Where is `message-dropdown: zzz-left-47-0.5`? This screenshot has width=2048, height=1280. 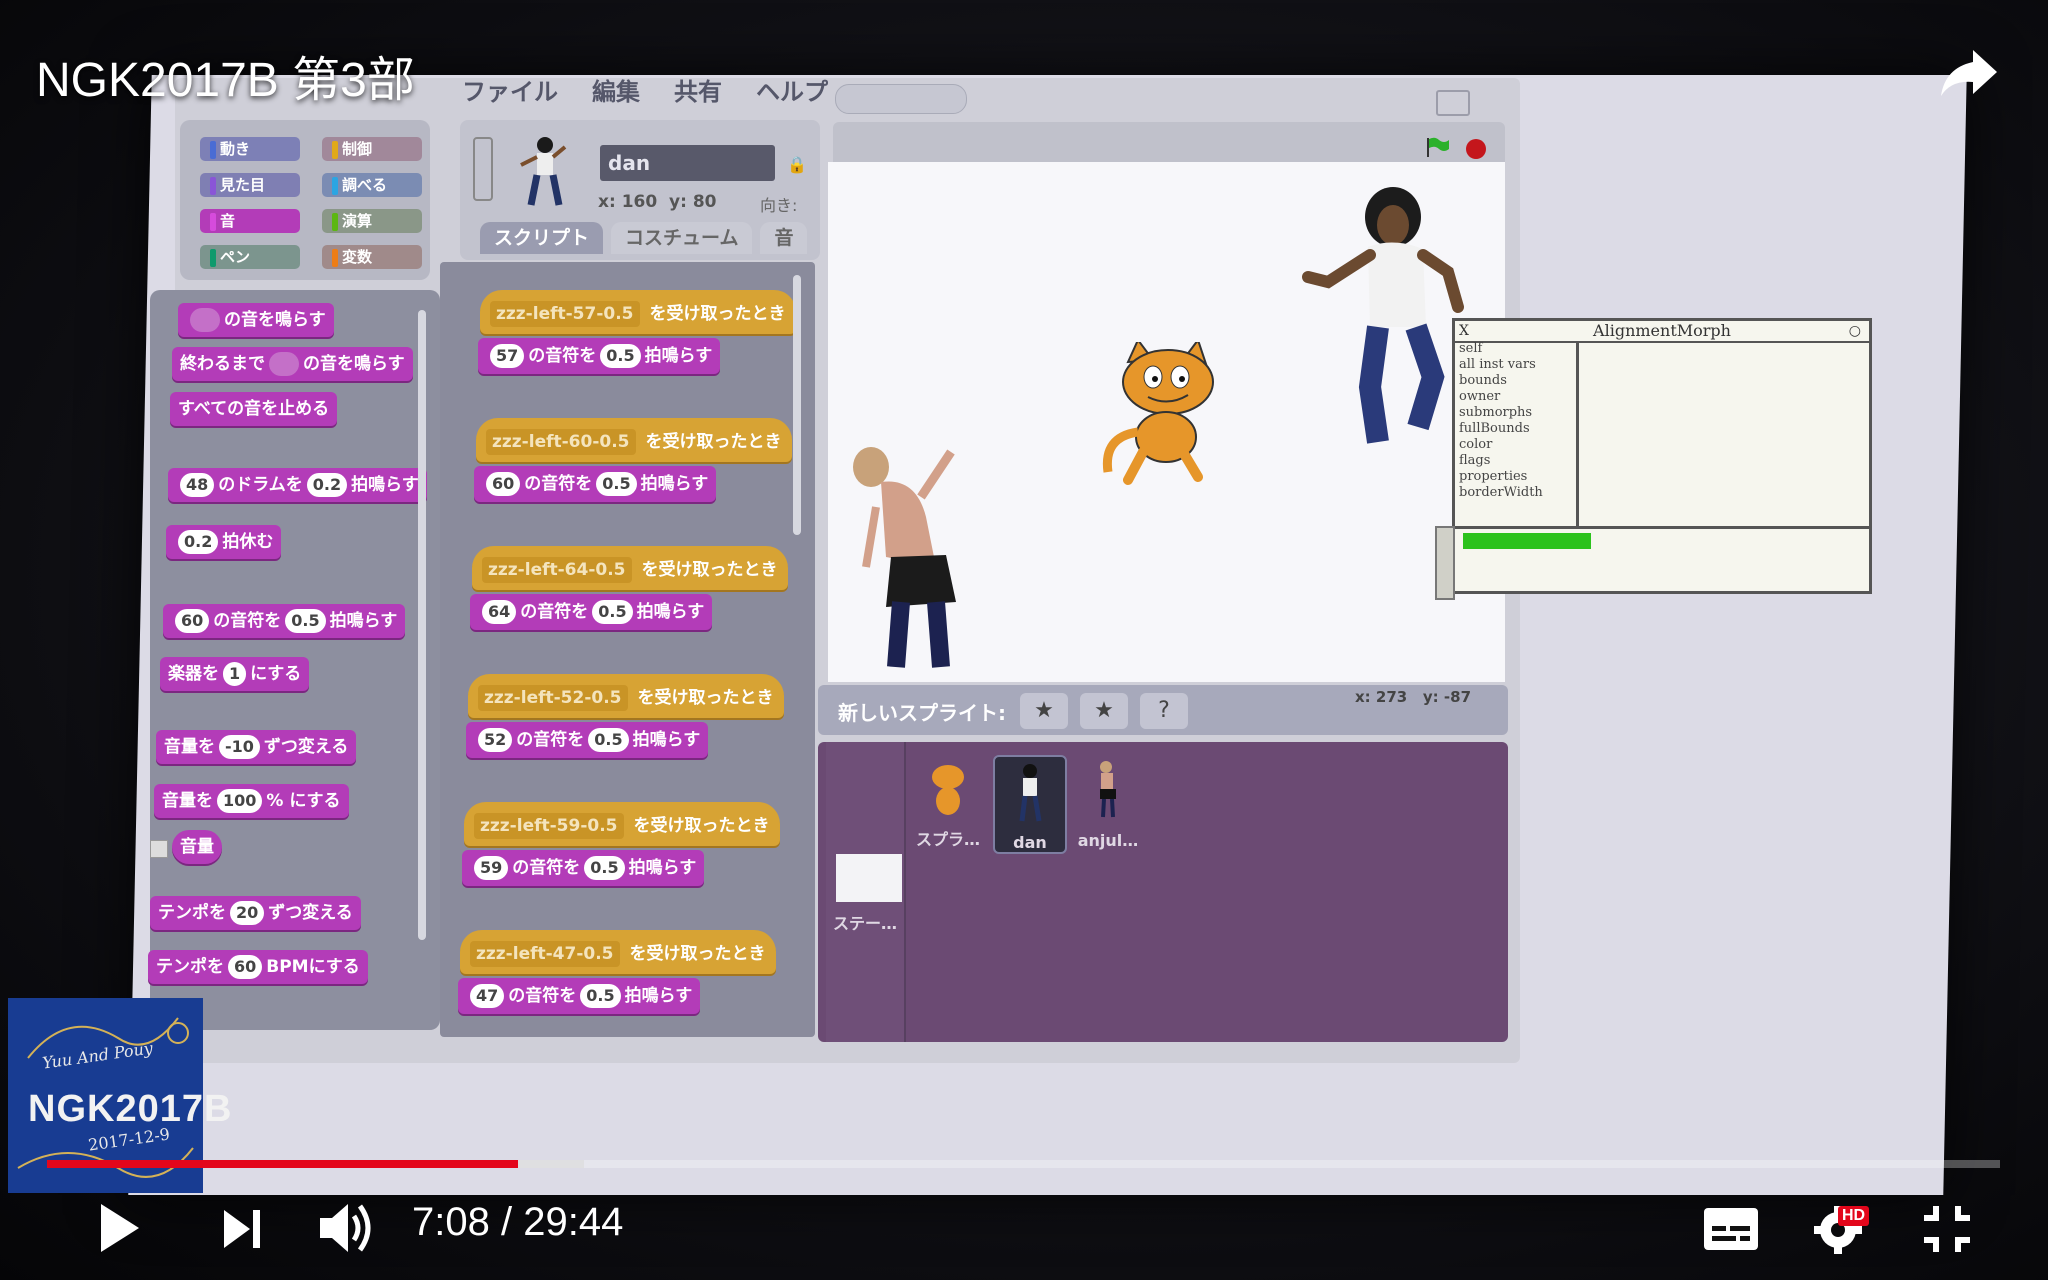
message-dropdown: zzz-left-47-0.5 is located at coordinates (545, 954).